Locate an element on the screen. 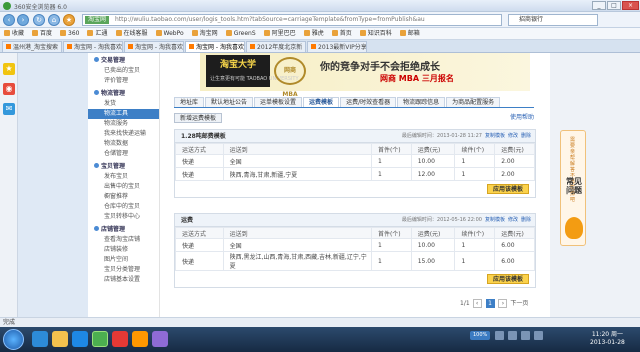 The width and height of the screenshot is (640, 352). star-icon: ★ is located at coordinates (69, 20).